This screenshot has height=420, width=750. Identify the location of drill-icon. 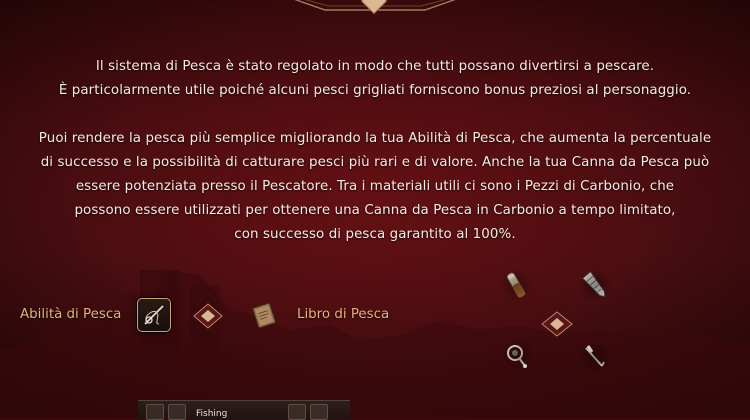
(595, 285).